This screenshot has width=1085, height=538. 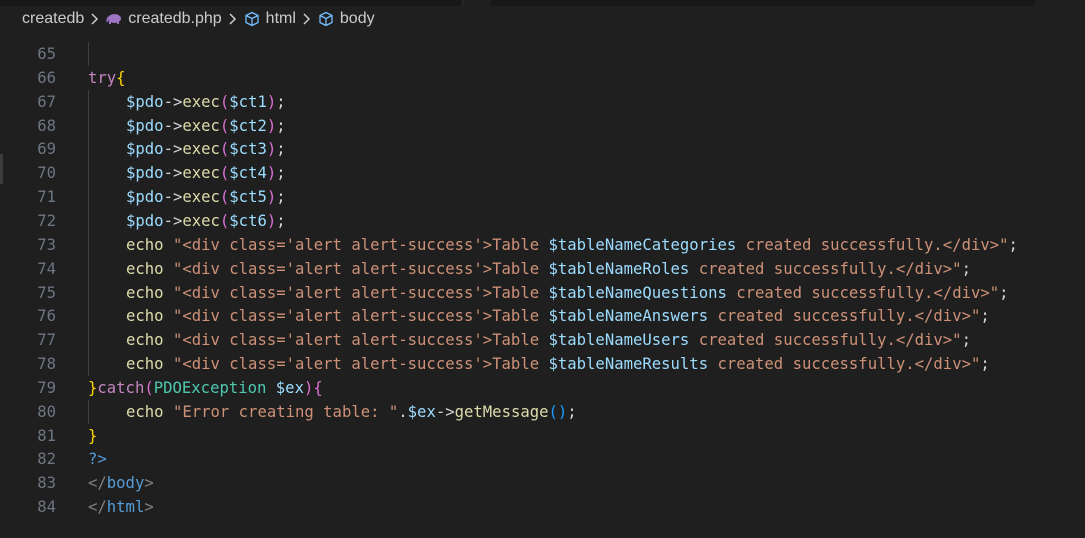 I want to click on line-number: 75, so click(x=46, y=292).